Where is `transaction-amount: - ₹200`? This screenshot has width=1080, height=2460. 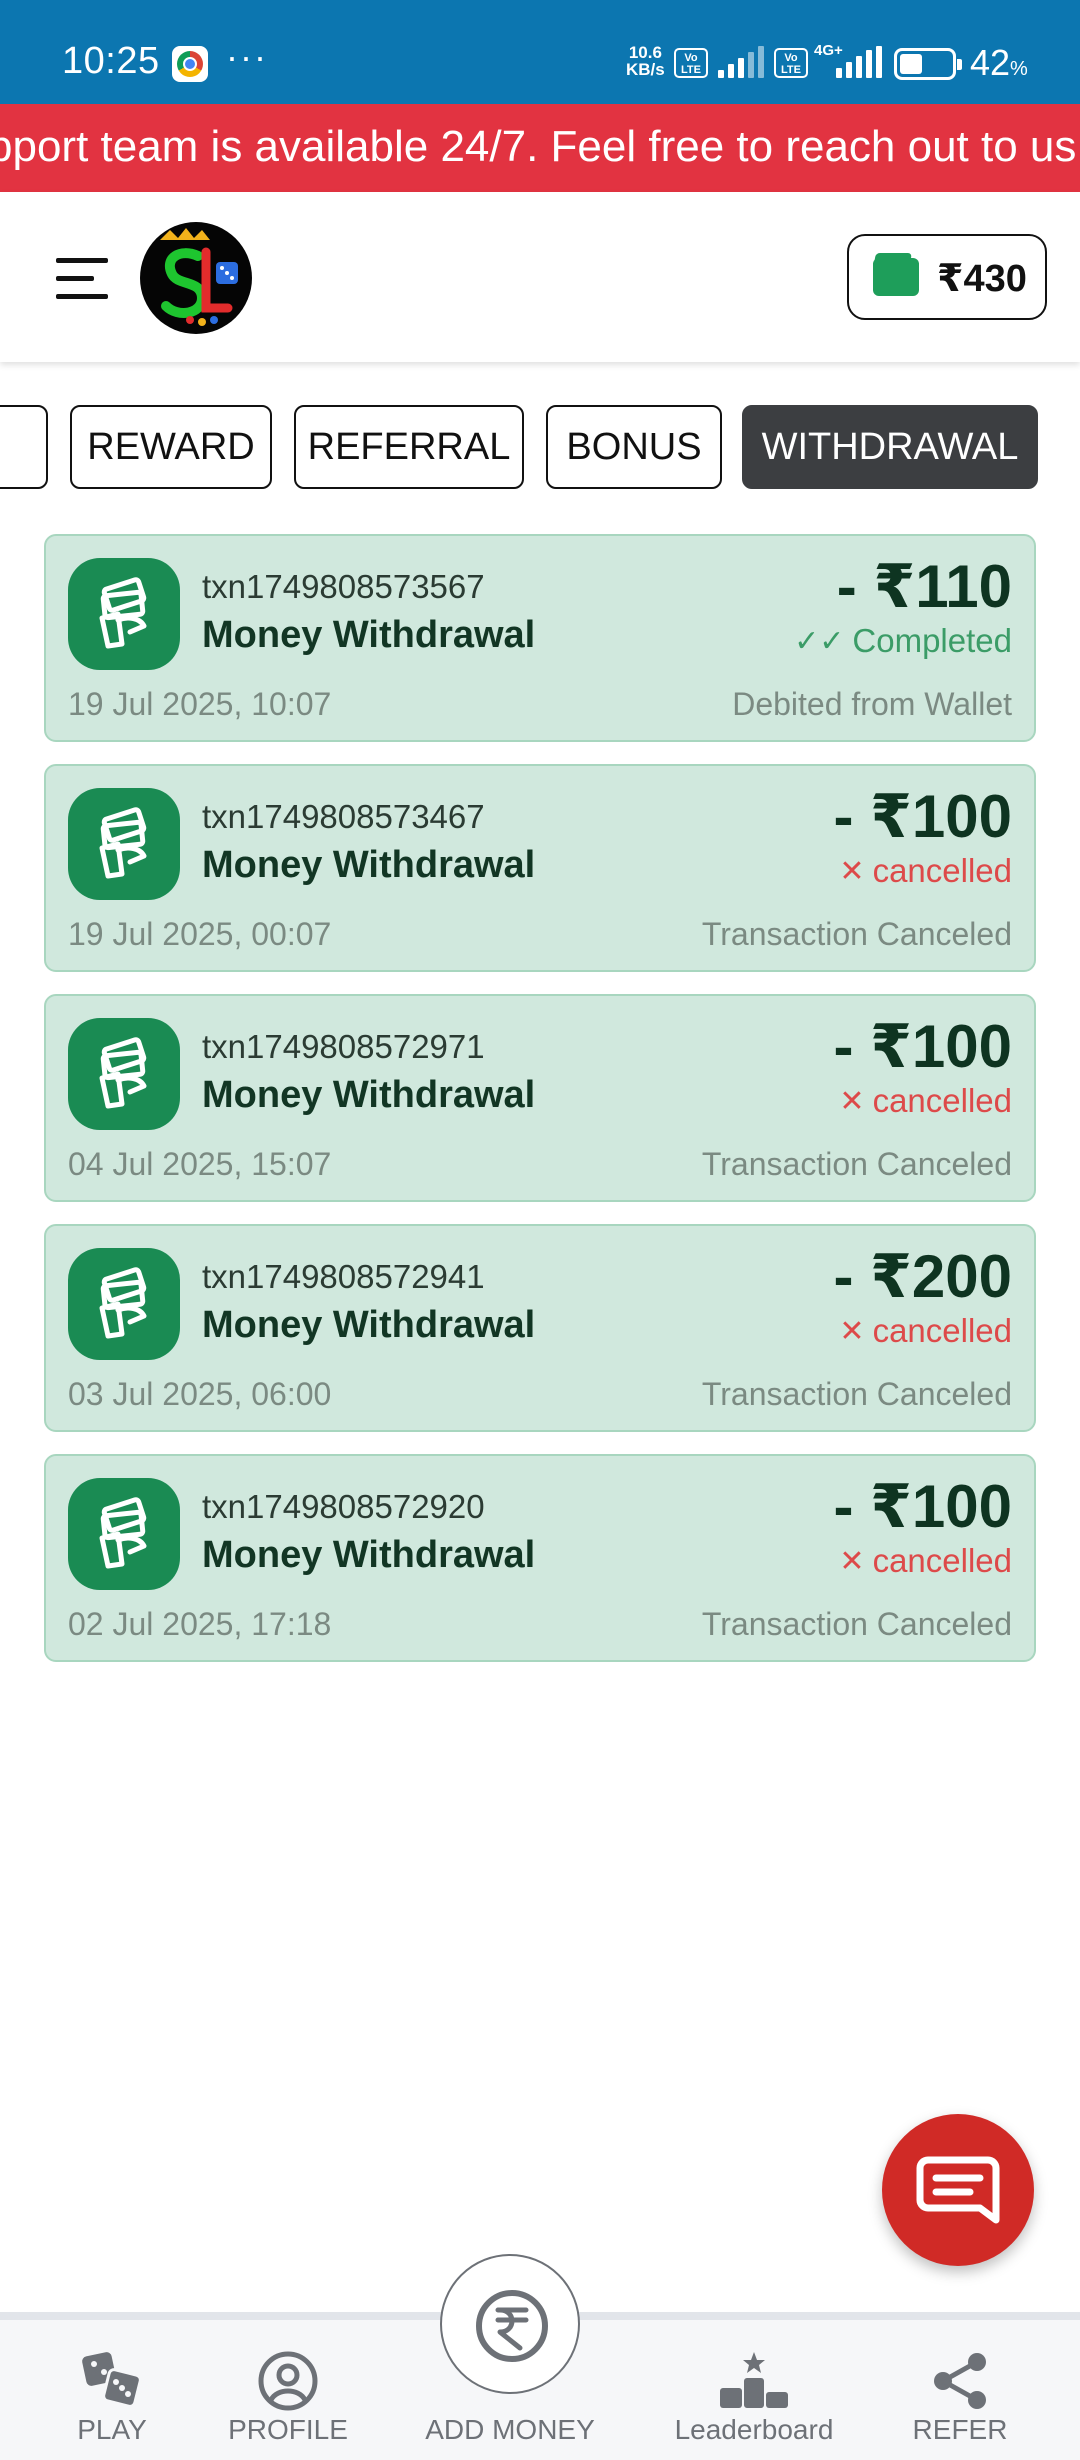 transaction-amount: - ₹200 is located at coordinates (922, 1276).